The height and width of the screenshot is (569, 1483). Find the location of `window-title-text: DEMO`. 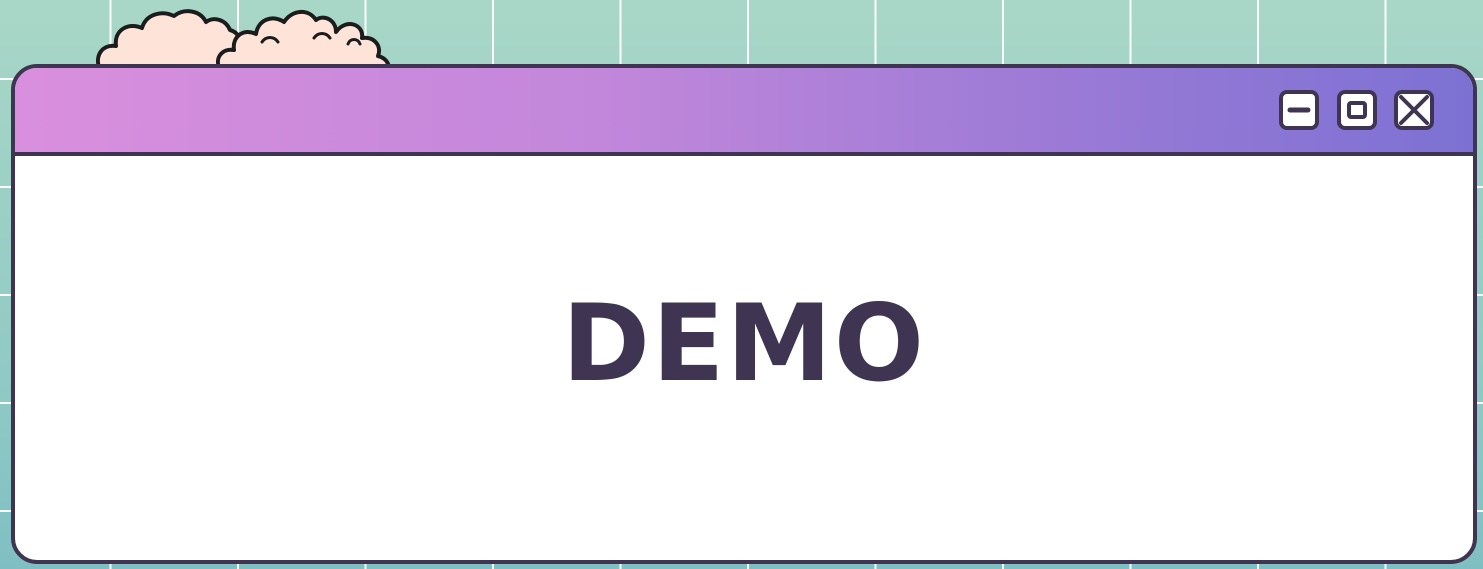

window-title-text: DEMO is located at coordinates (744, 343).